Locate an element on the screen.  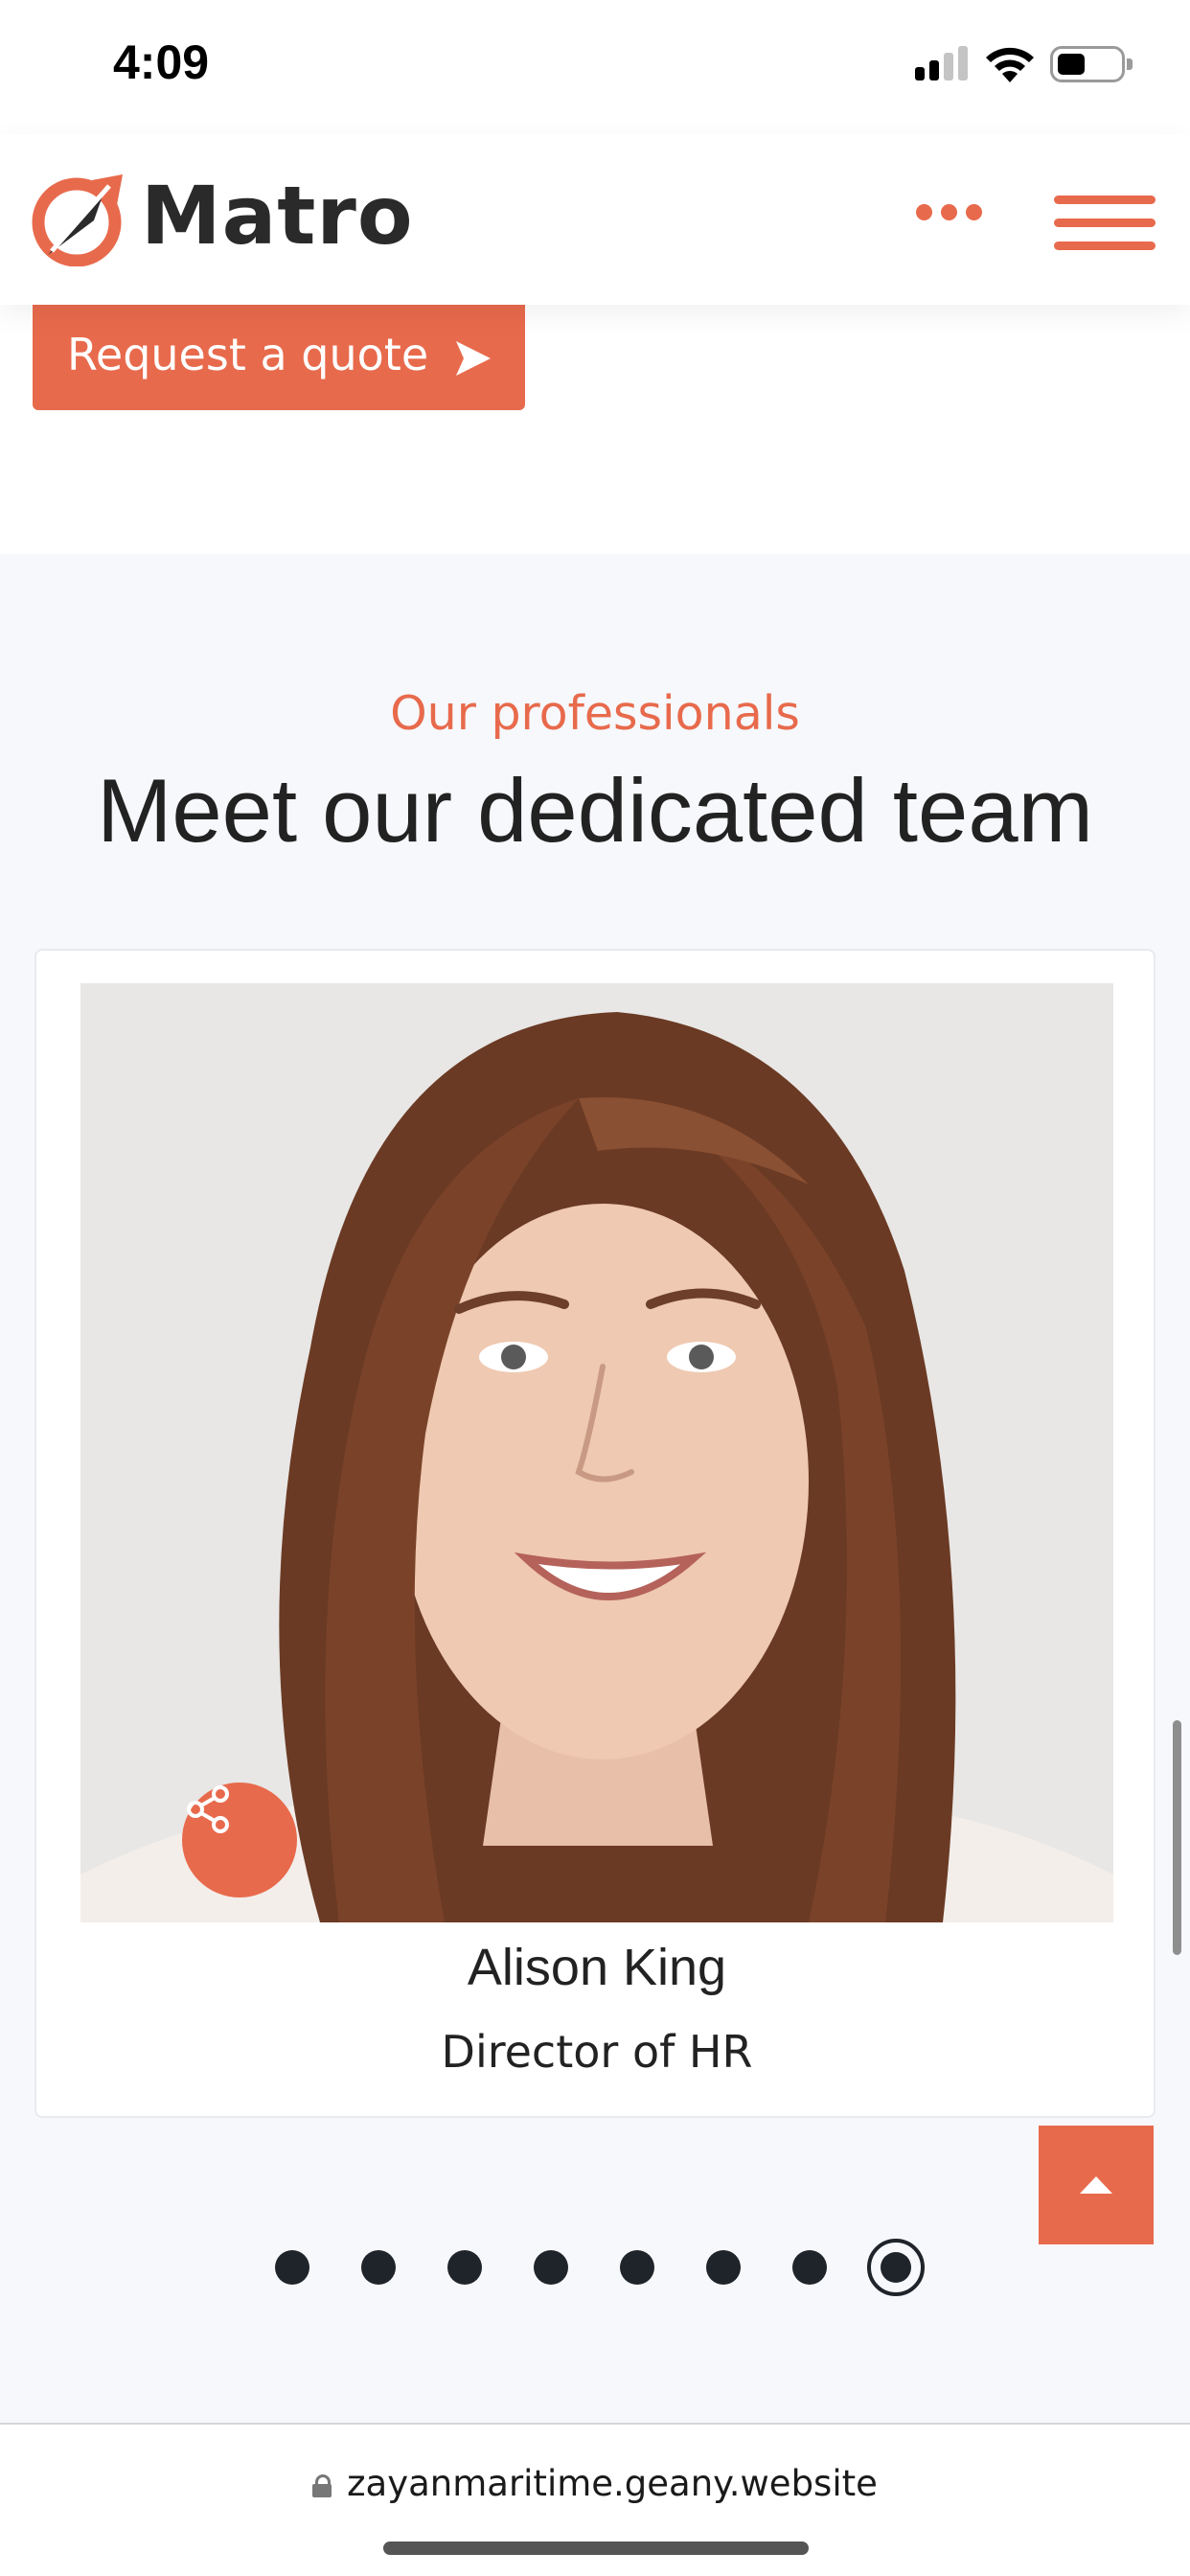
wifi-icon is located at coordinates (1010, 64).